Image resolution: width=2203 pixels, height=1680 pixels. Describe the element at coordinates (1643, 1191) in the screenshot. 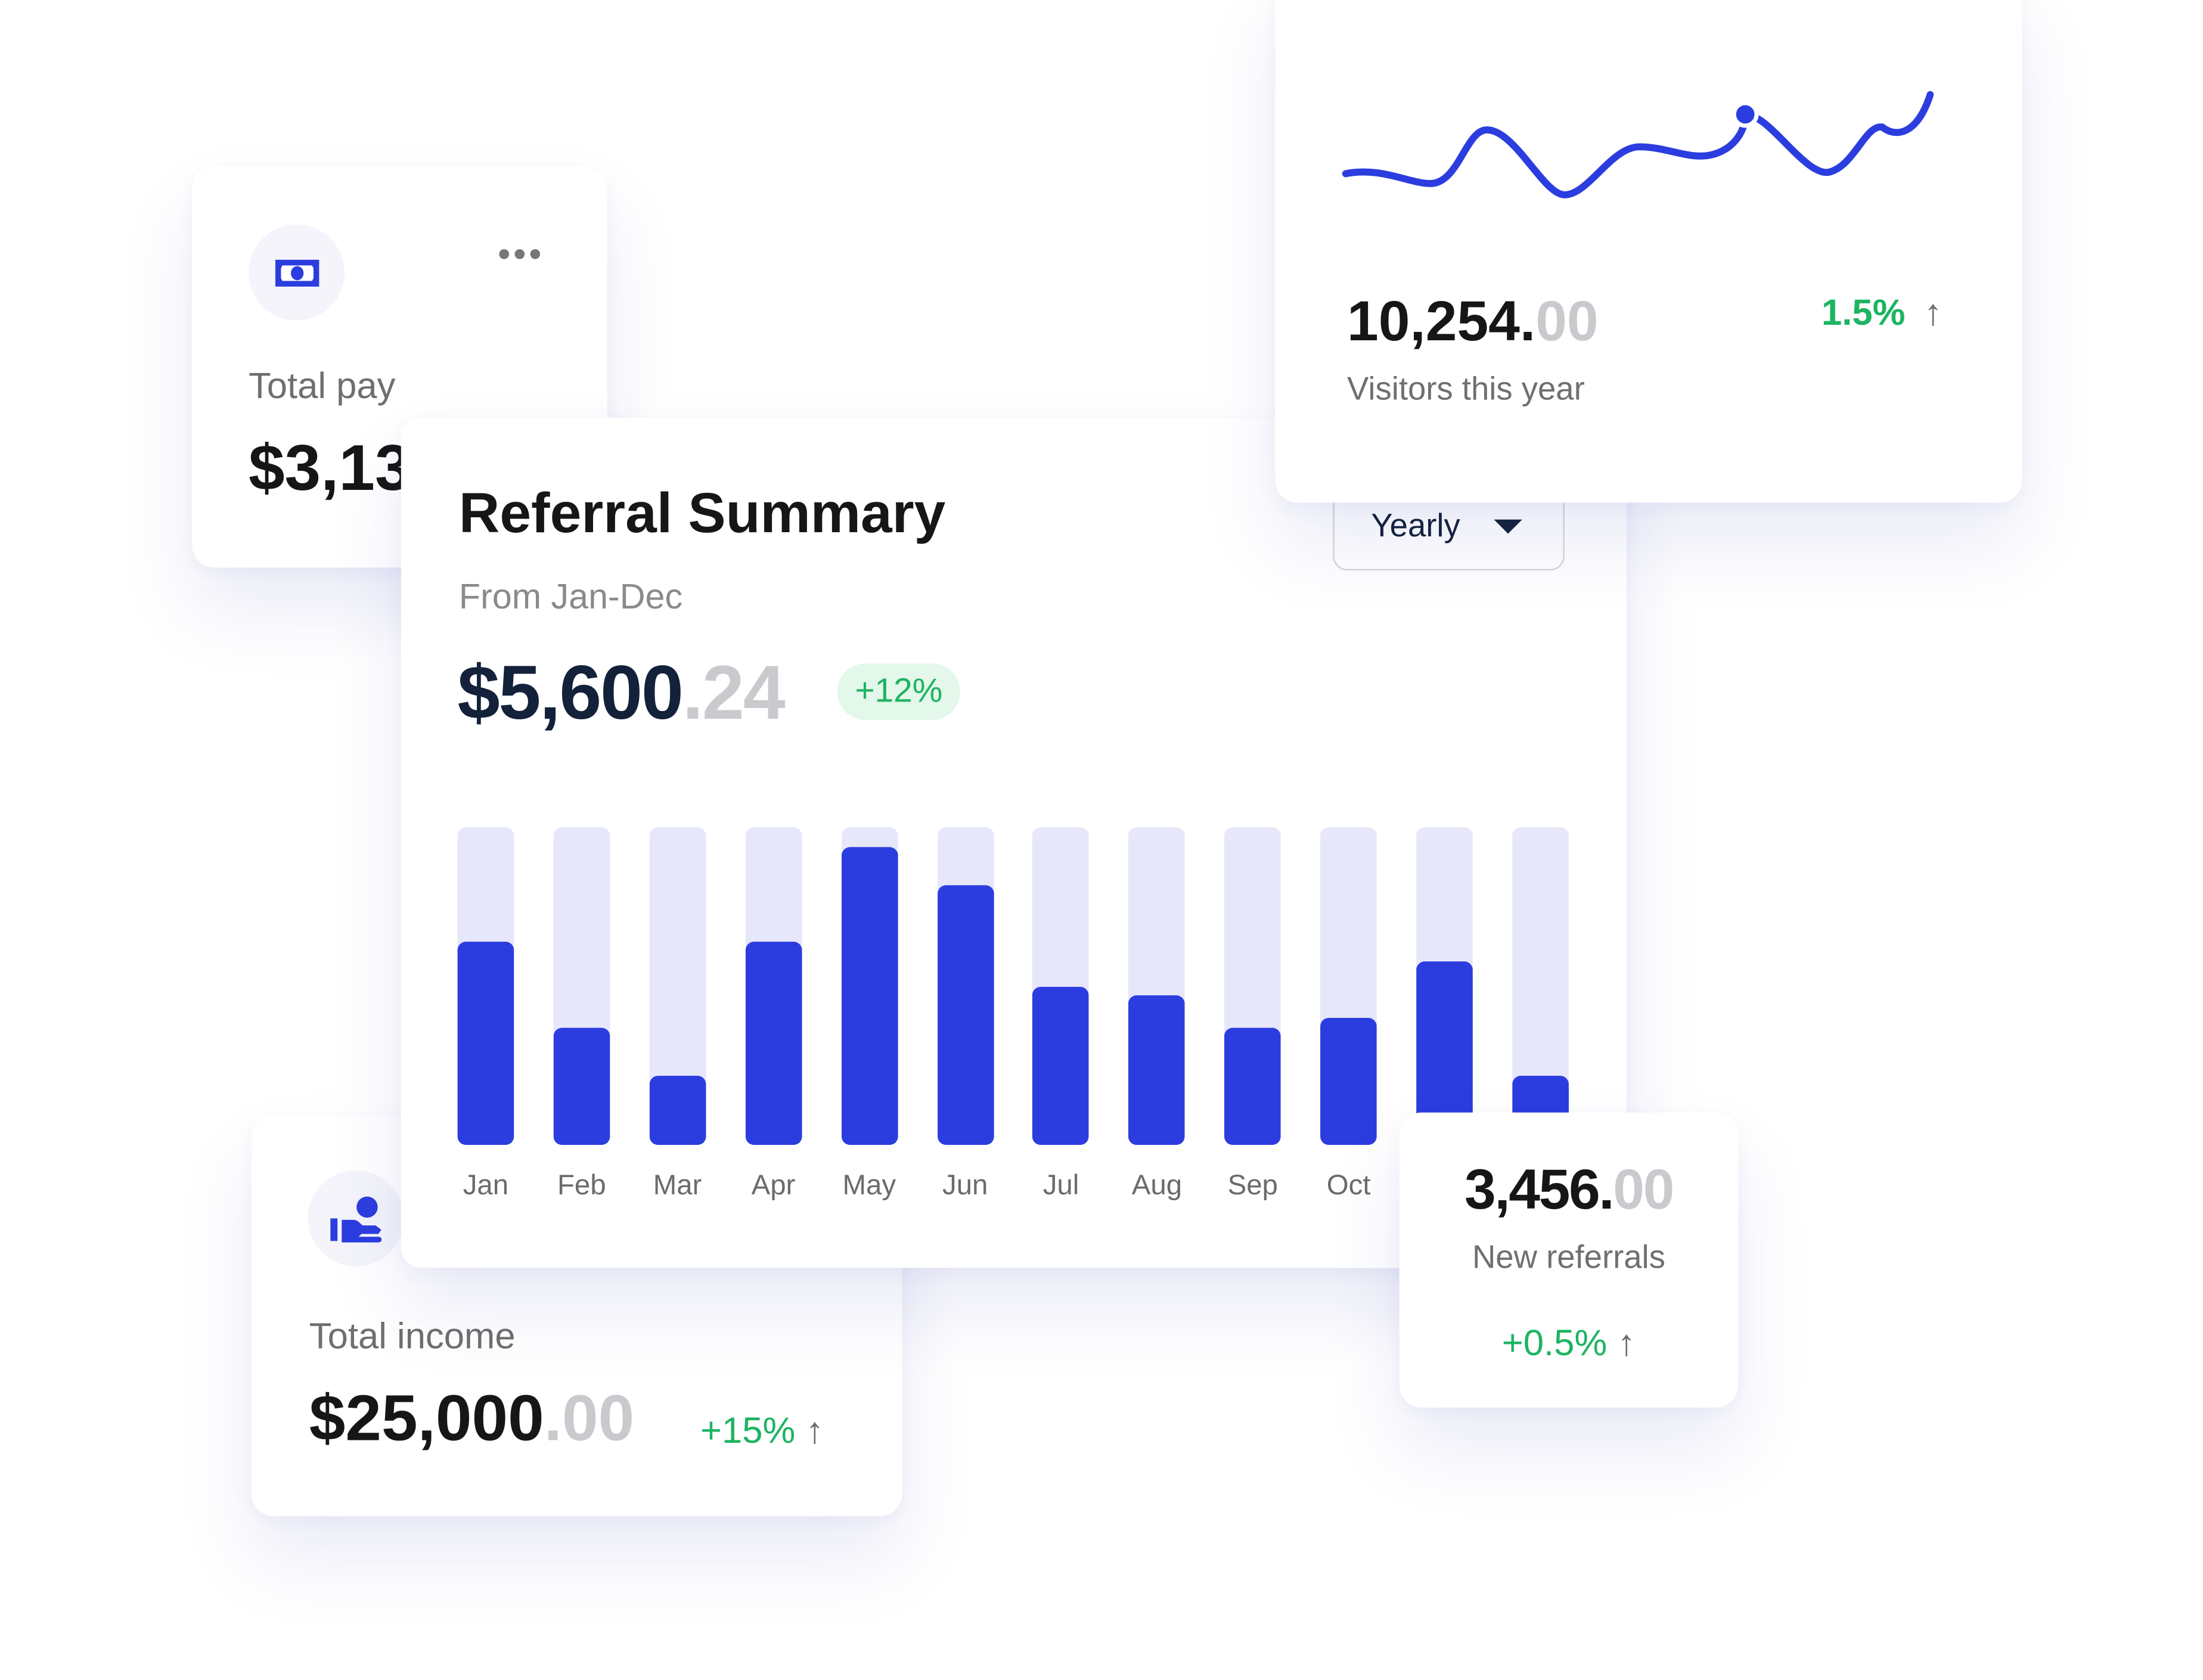

I see `new-referrals-value-decimal: 00` at that location.